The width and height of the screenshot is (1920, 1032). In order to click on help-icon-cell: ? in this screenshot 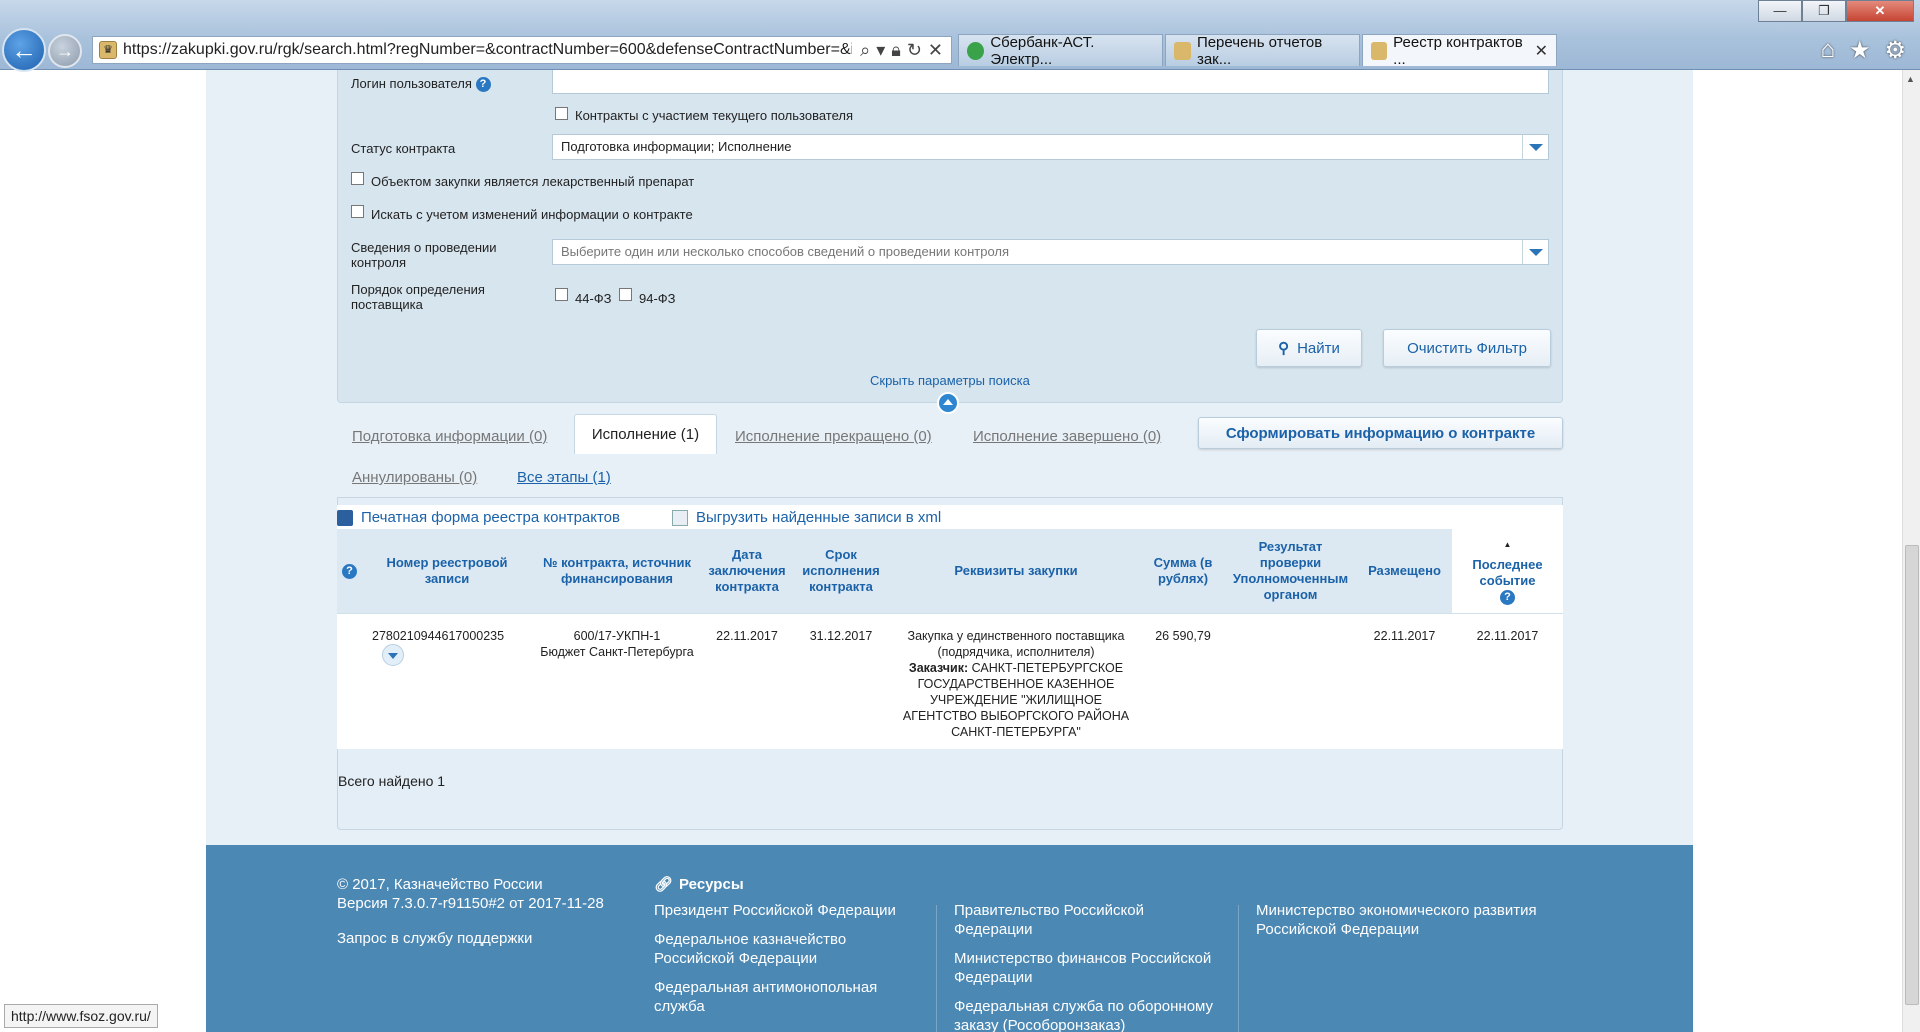, I will do `click(349, 571)`.